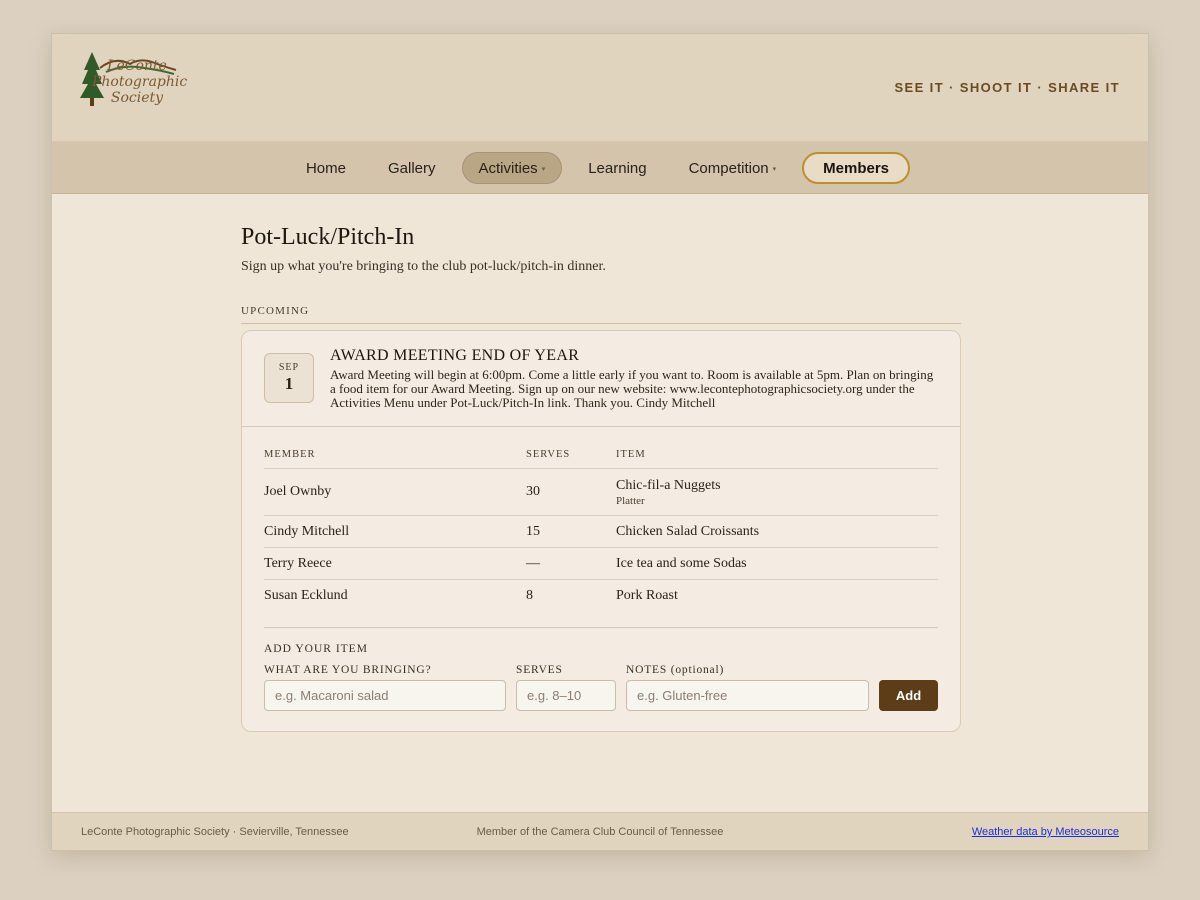  Describe the element at coordinates (298, 491) in the screenshot. I see `row-member: Joel Ownby` at that location.